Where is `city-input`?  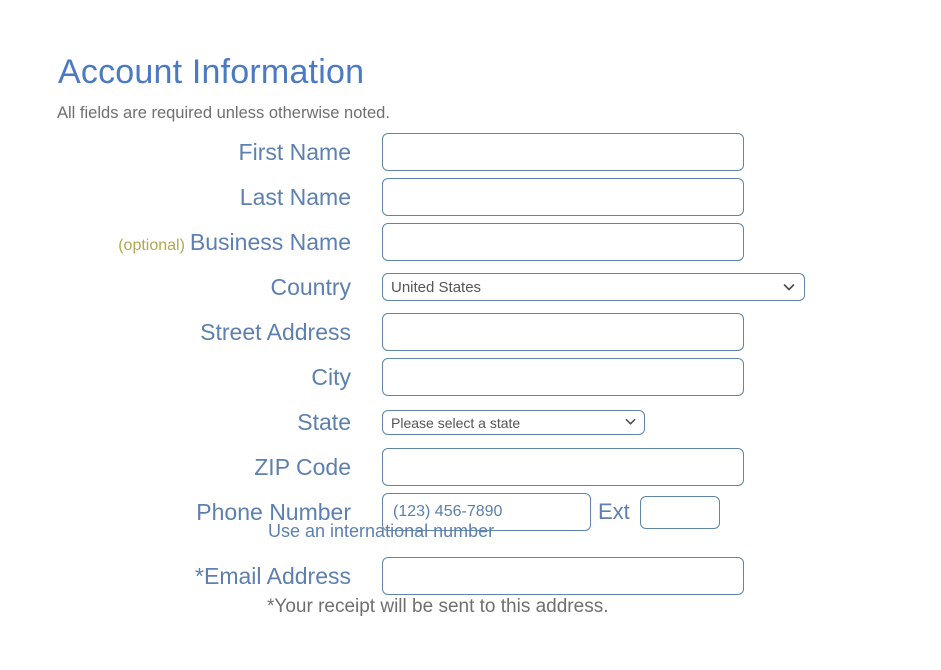
city-input is located at coordinates (563, 377).